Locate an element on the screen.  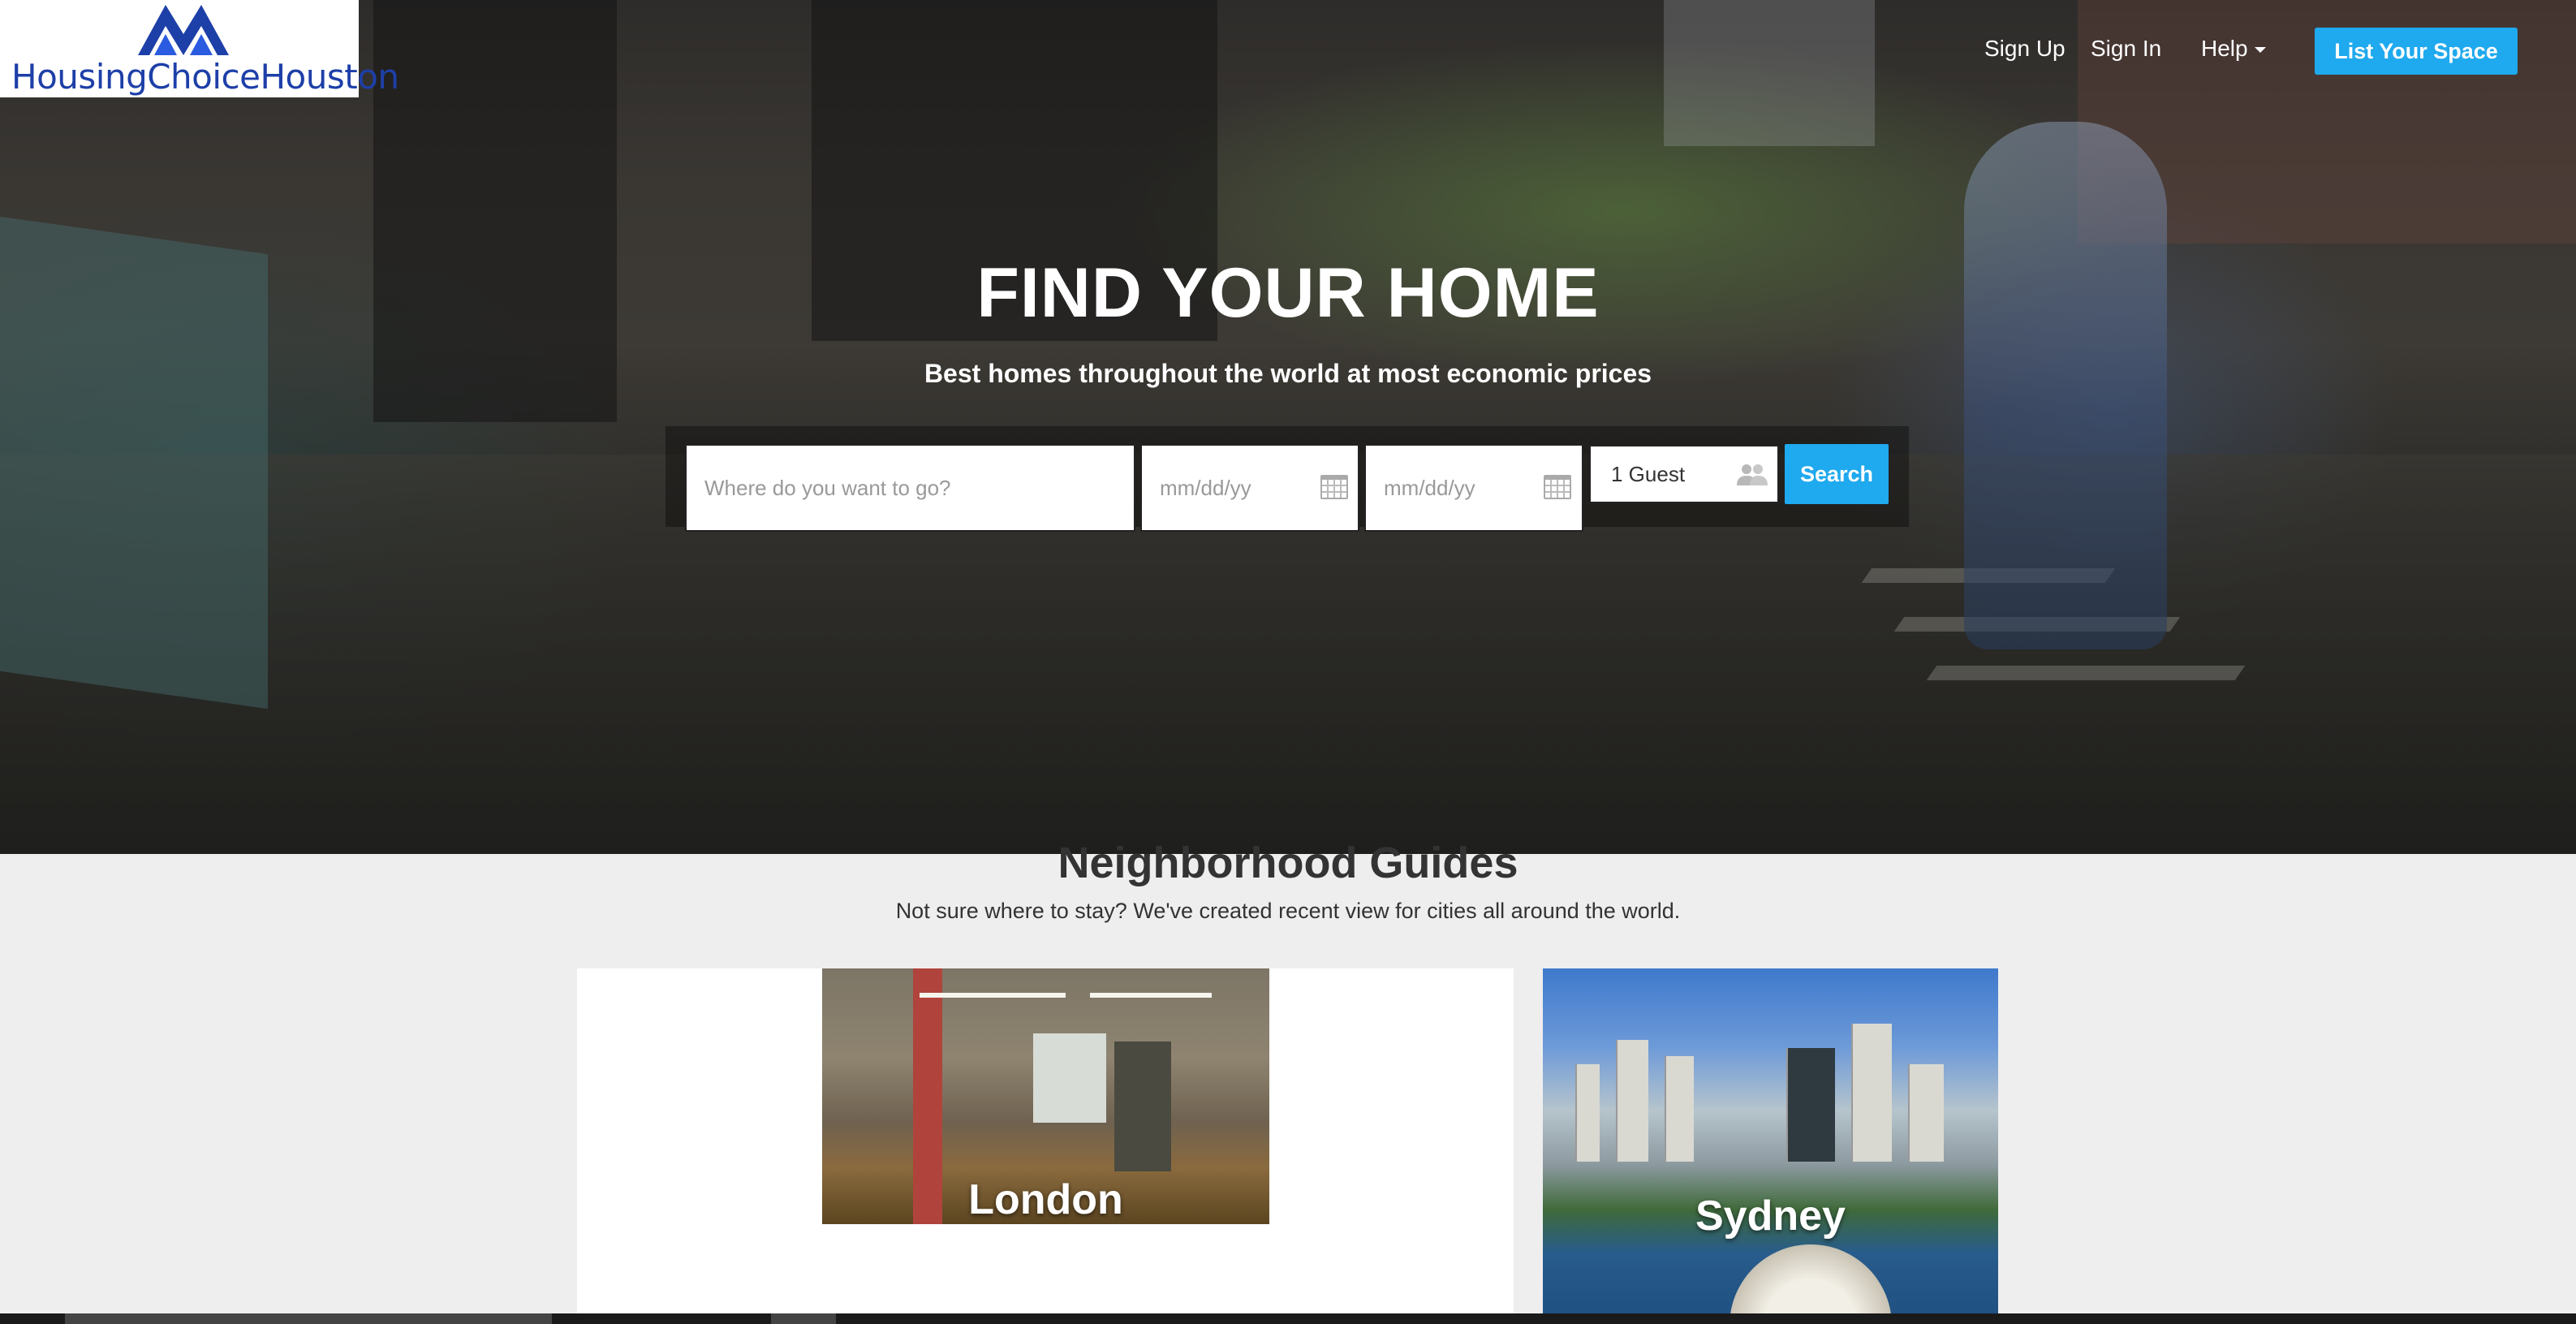
section-title: Neighborhood Guides is located at coordinates (1288, 863).